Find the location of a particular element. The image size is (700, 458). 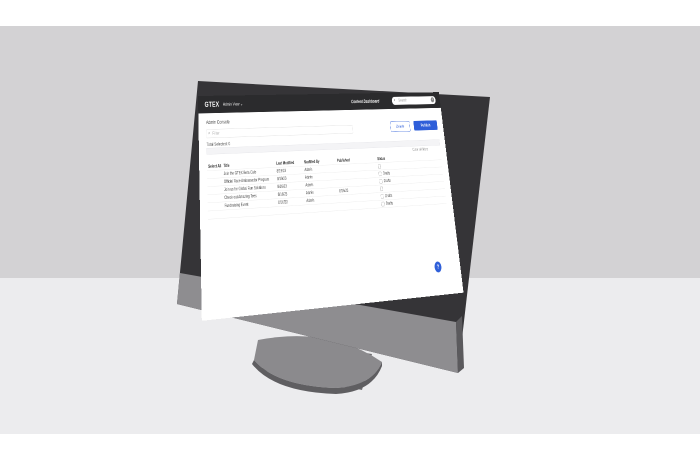

publish-button: Publish is located at coordinates (425, 125).